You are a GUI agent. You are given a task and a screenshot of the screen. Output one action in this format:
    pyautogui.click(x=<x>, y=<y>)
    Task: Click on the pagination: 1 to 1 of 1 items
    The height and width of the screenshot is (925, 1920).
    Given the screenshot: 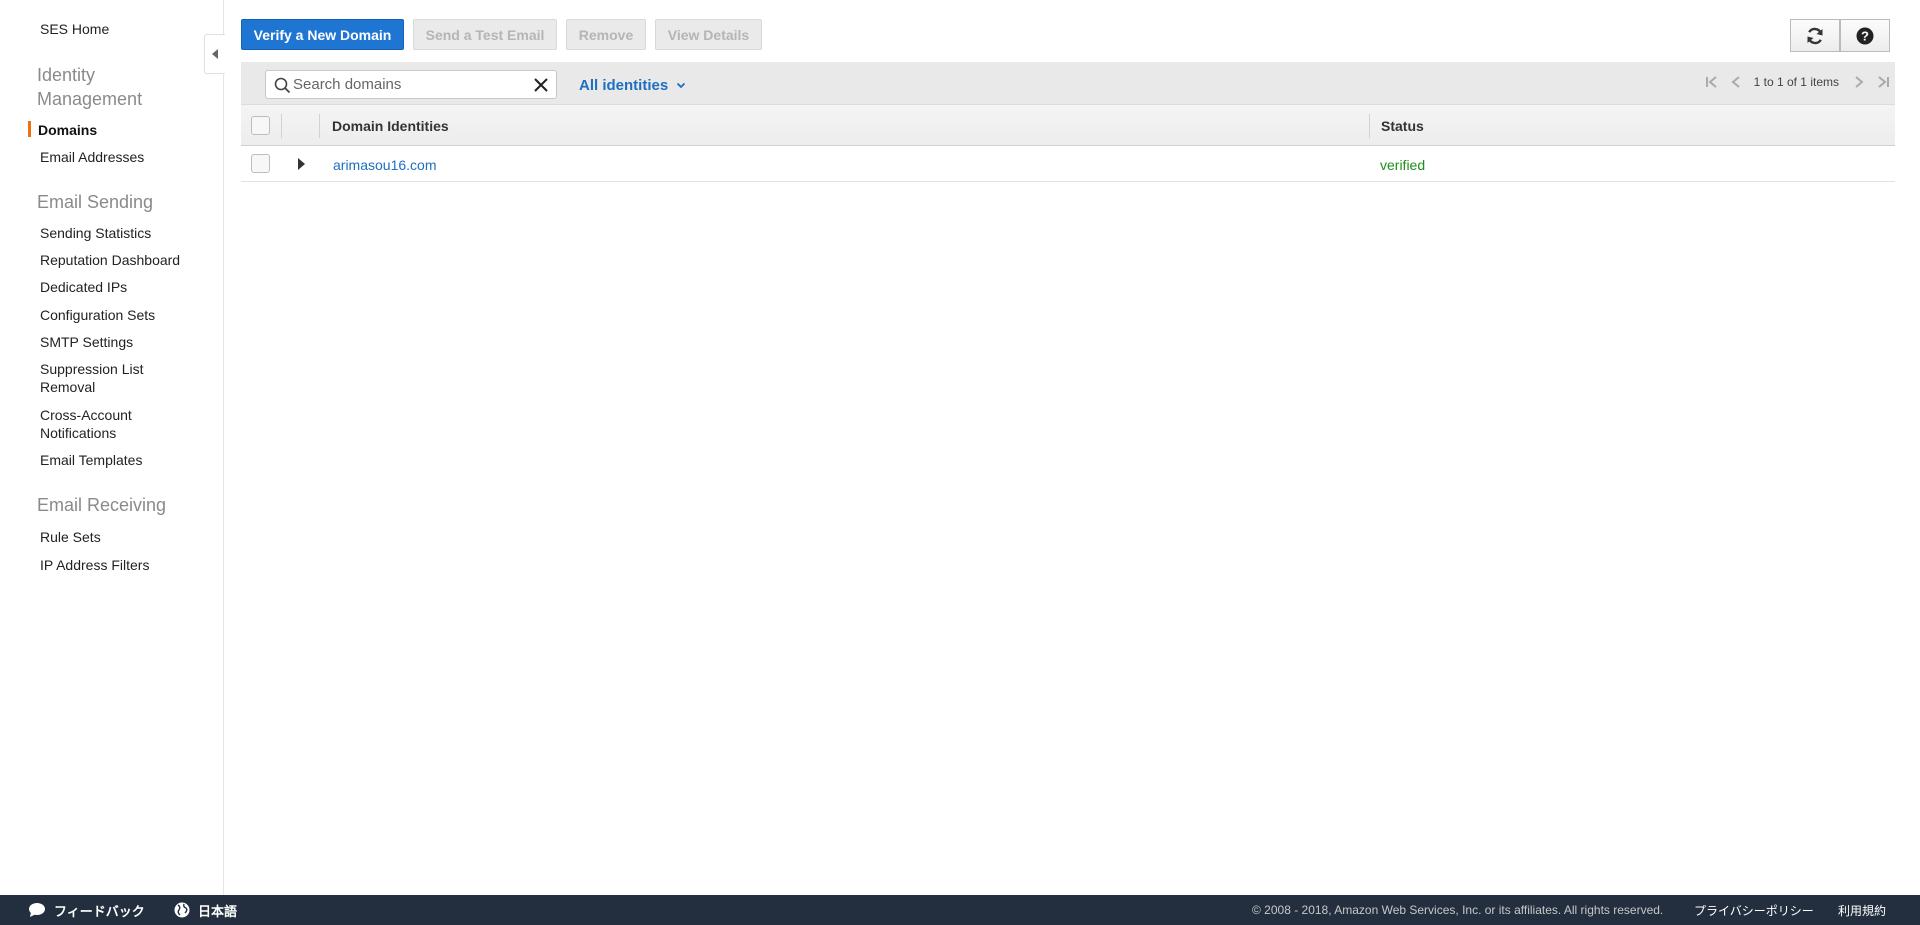 What is the action you would take?
    pyautogui.click(x=1797, y=82)
    